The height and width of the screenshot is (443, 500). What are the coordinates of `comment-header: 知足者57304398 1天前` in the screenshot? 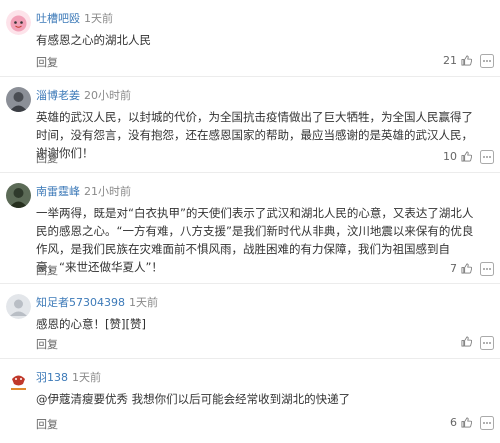 It's located at (97, 303).